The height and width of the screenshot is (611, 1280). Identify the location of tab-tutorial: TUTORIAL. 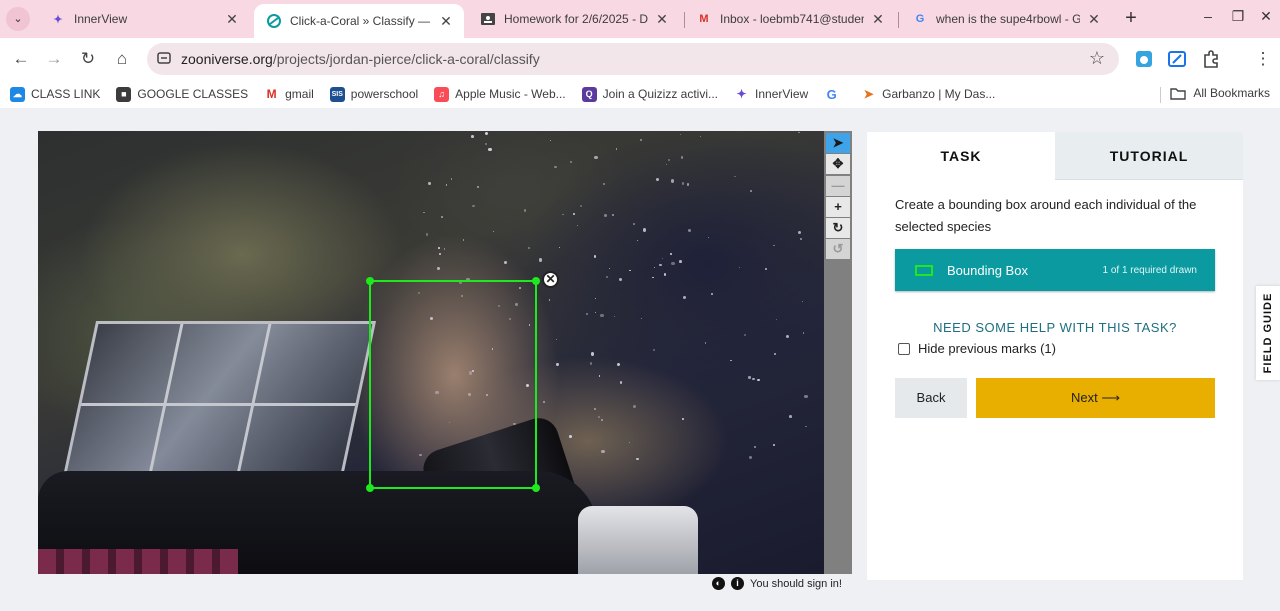
(1149, 156).